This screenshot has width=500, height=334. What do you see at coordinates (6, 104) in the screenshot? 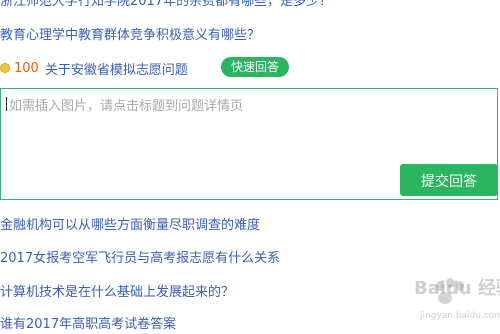
I see `text-caret` at bounding box center [6, 104].